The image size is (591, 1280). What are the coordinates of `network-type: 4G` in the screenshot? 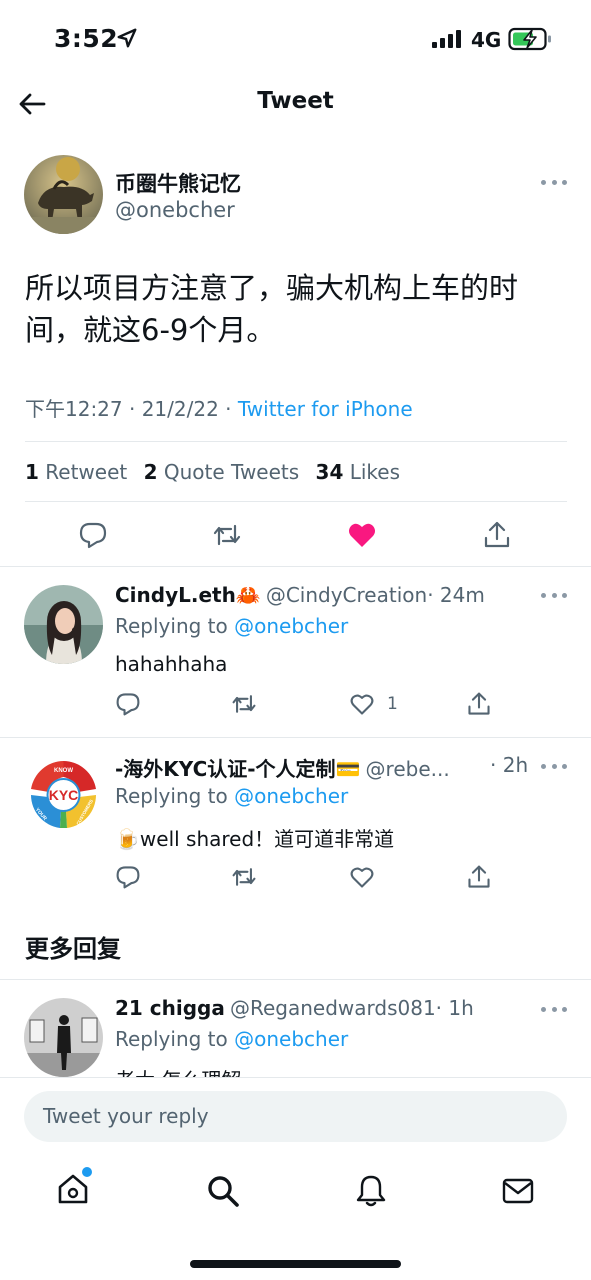 It's located at (486, 40).